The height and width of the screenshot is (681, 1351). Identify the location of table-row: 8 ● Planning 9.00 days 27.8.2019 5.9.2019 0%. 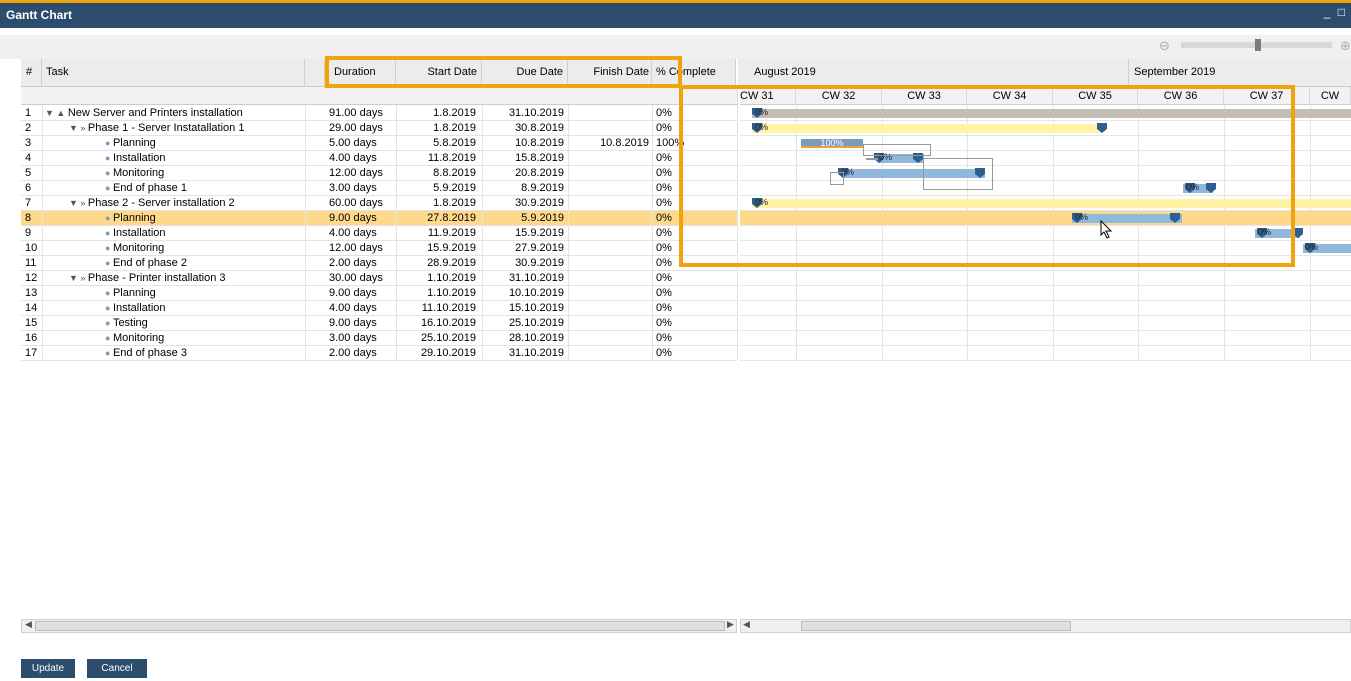
(379, 218).